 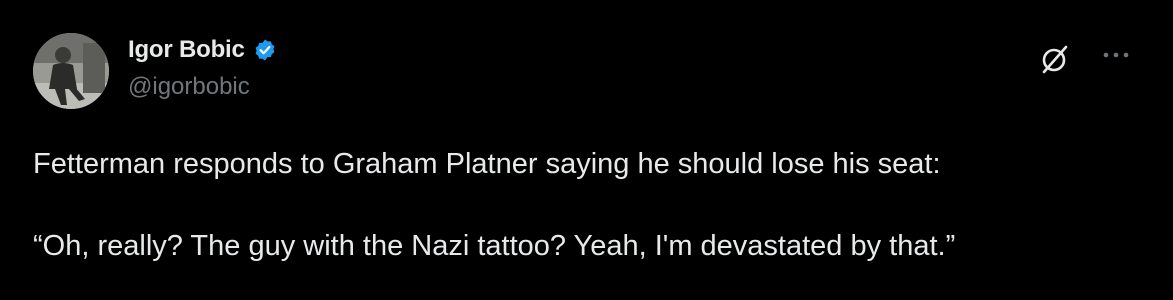 I want to click on avatar, so click(x=71, y=71).